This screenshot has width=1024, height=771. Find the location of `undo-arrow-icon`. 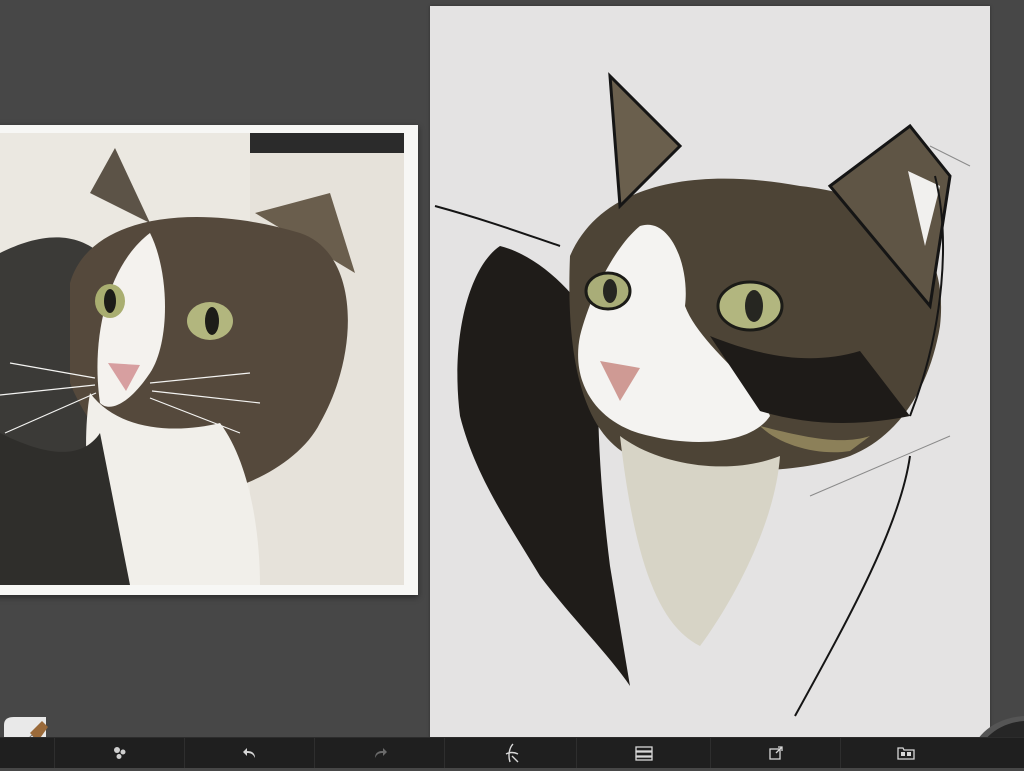

undo-arrow-icon is located at coordinates (248, 753).